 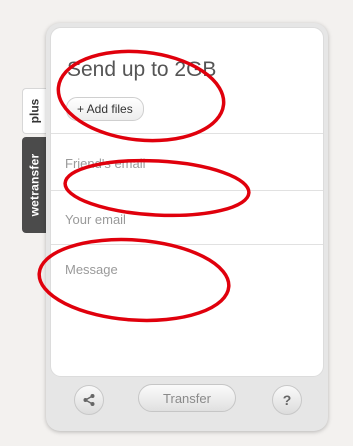 I want to click on share-button, so click(x=89, y=400).